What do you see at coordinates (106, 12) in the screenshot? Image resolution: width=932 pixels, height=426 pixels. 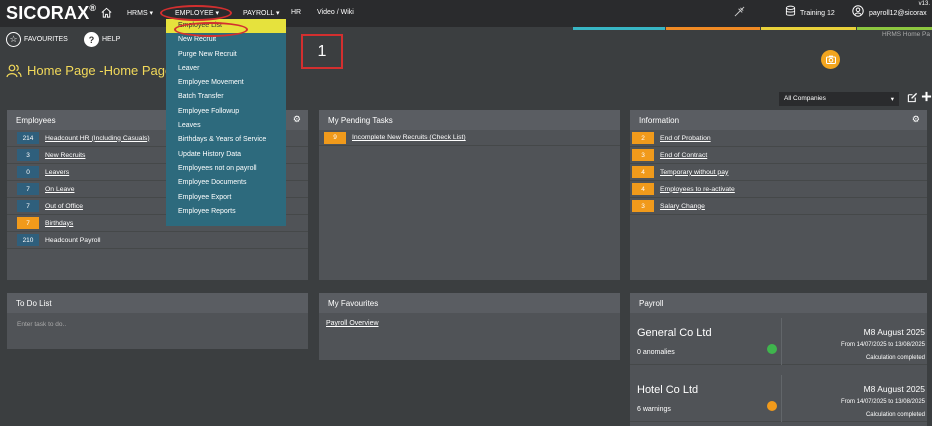 I see `home-icon` at bounding box center [106, 12].